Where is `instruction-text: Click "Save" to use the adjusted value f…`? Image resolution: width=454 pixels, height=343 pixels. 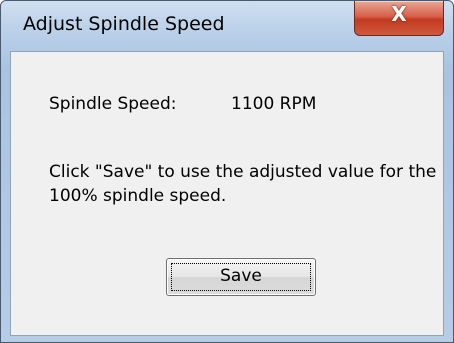
instruction-text: Click "Save" to use the adjusted value f… is located at coordinates (243, 184).